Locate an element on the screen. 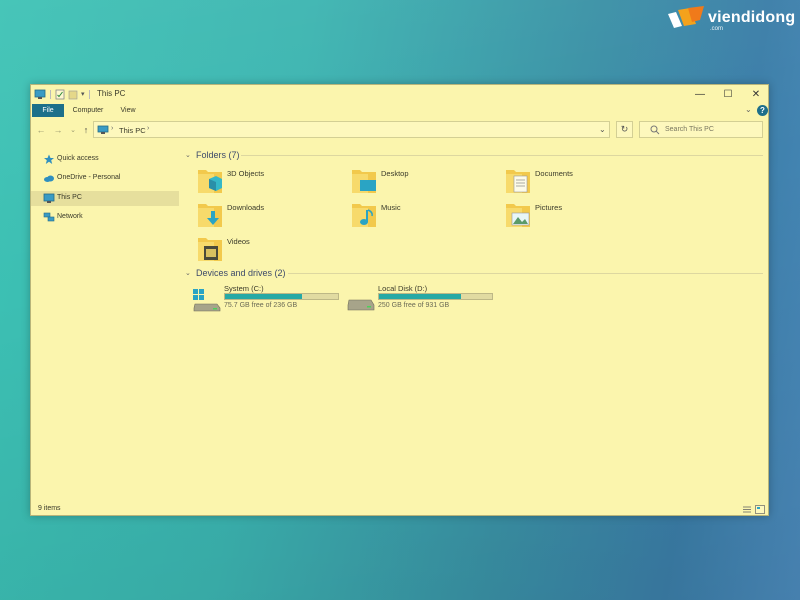 Image resolution: width=800 pixels, height=600 pixels. drive-label: Local Disk (D:) is located at coordinates (403, 288).